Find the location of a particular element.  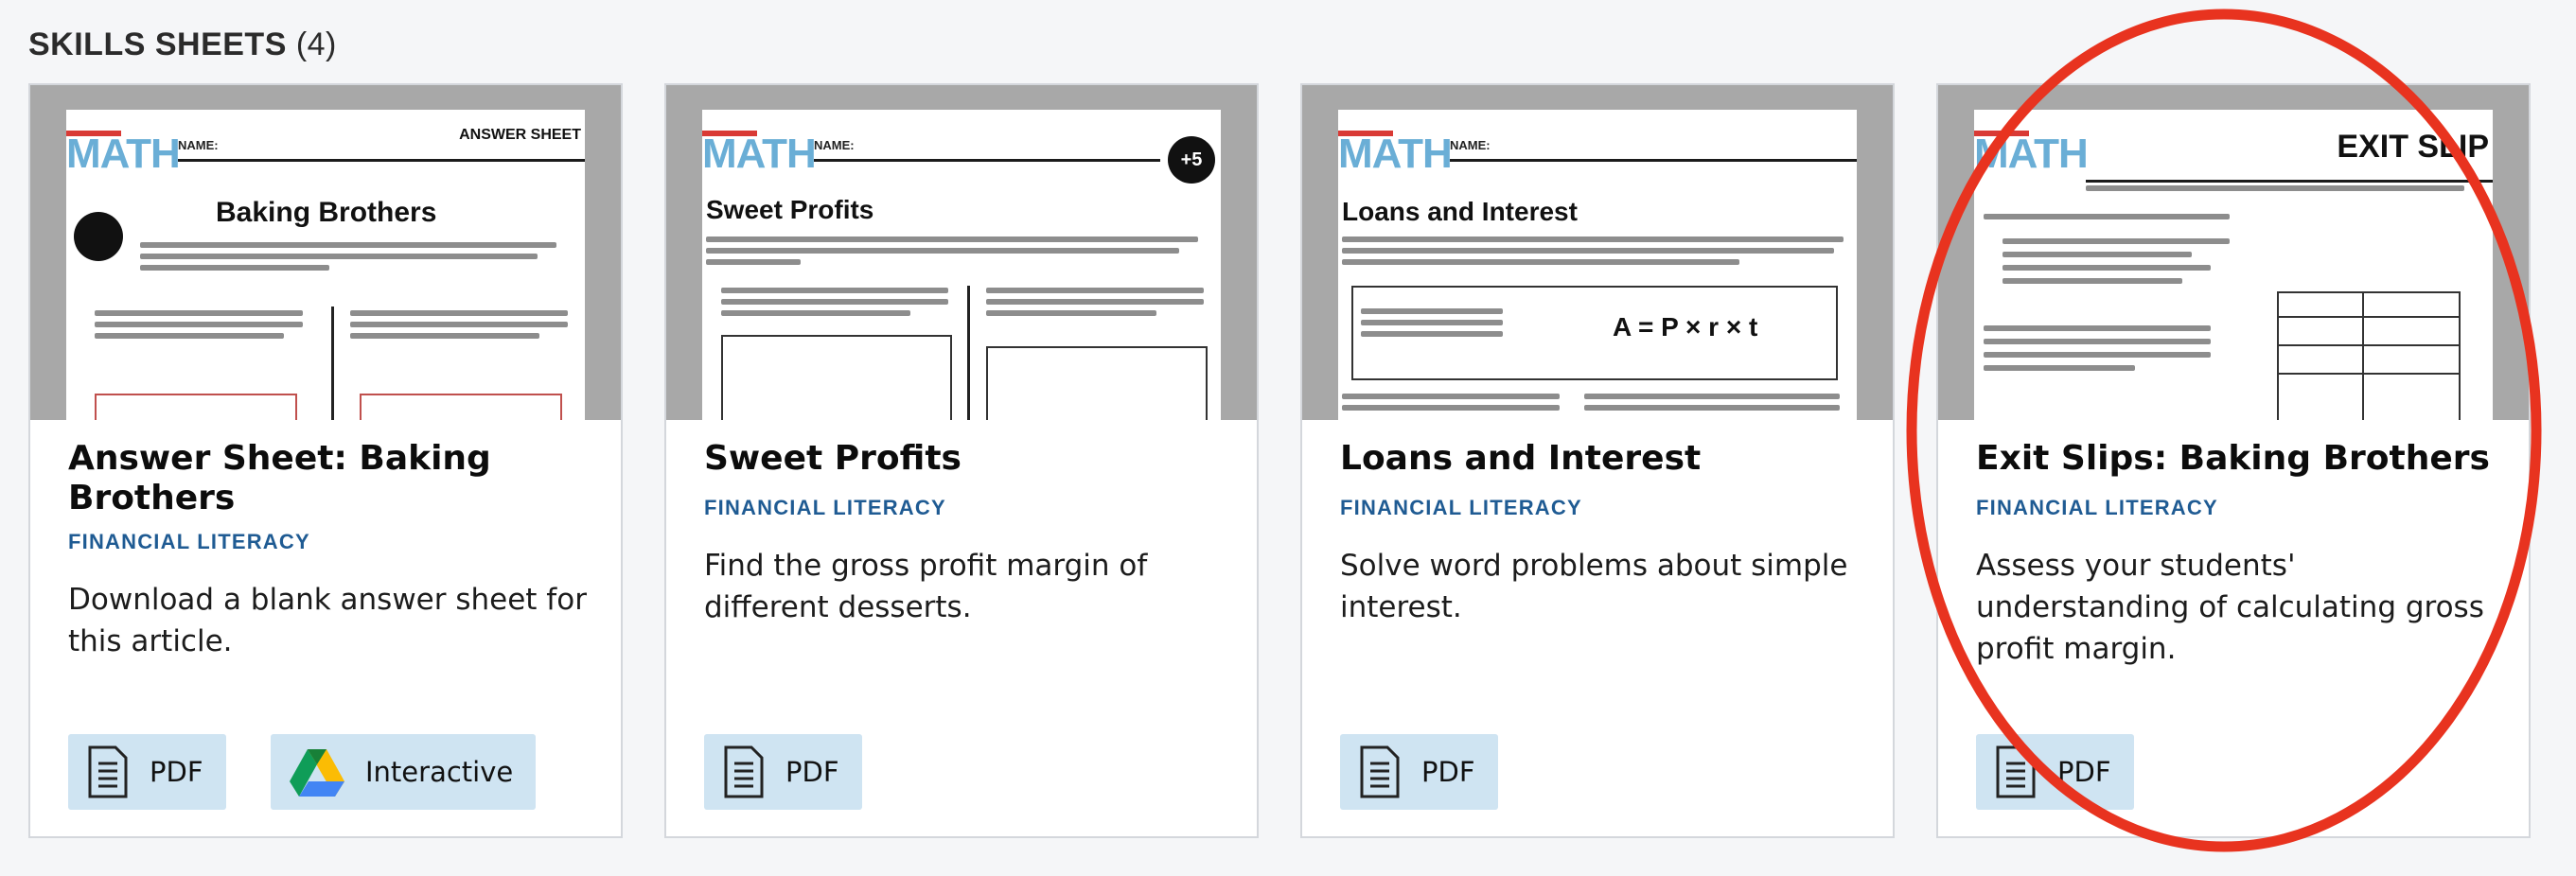

card-thumbnail: MATH EXIT SLIP is located at coordinates (2233, 253).